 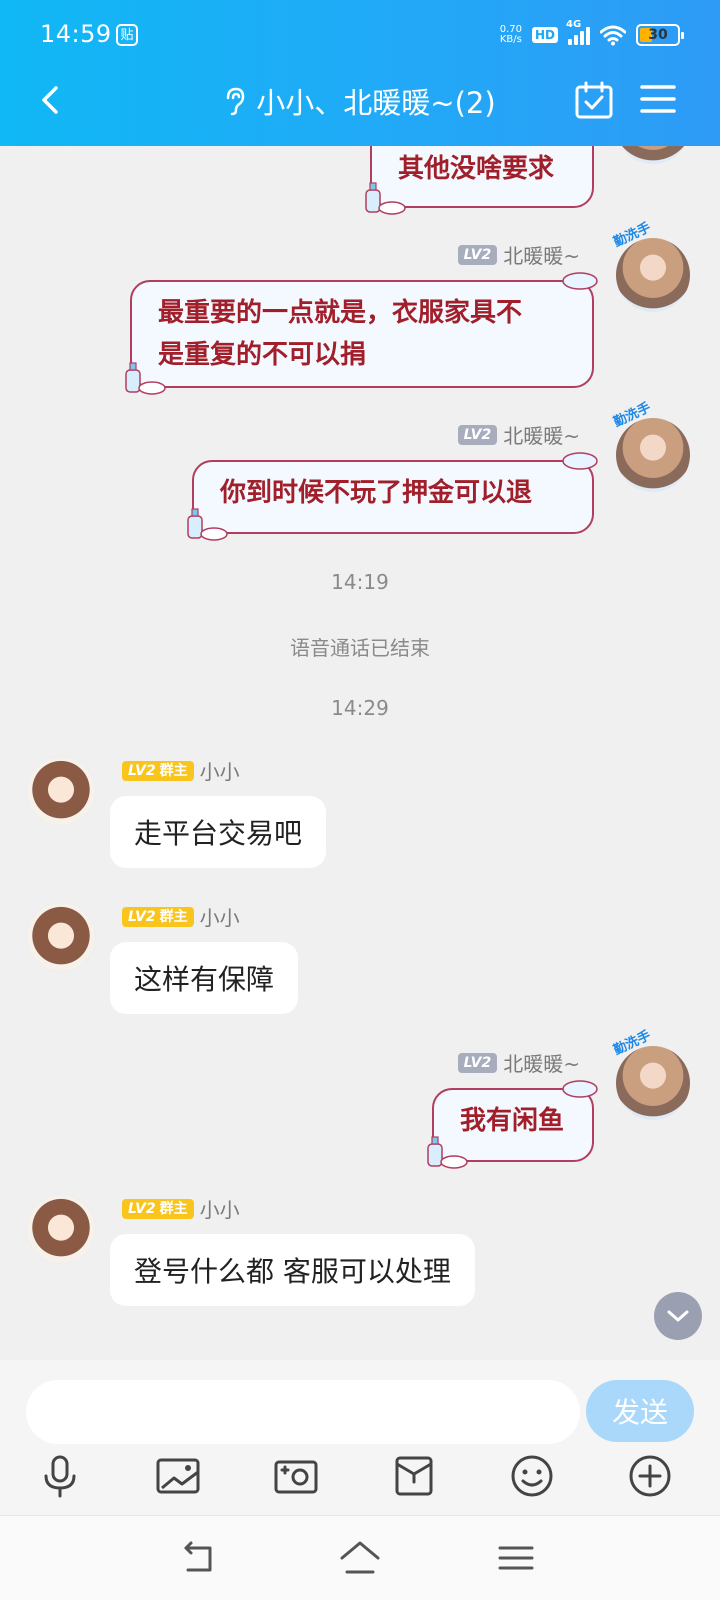 I want to click on message-bubble: 走平台交易吧, so click(x=218, y=832).